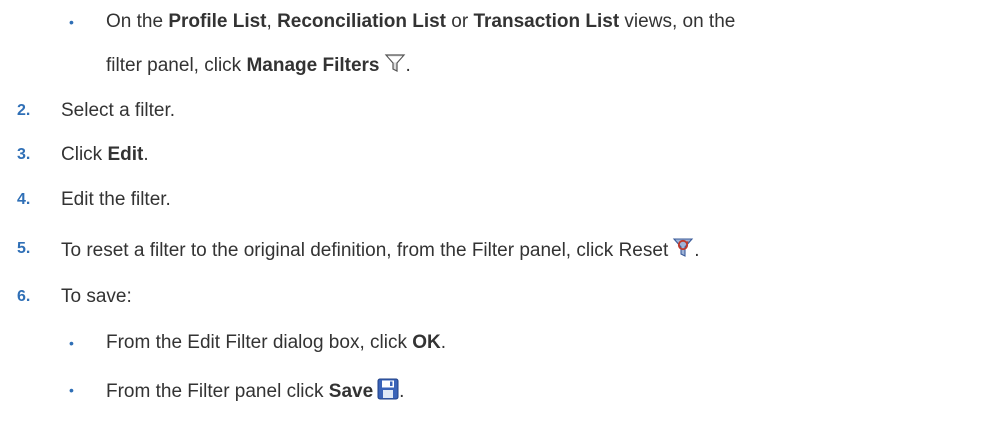  What do you see at coordinates (217, 21) in the screenshot?
I see `profile-list-label: Profile List` at bounding box center [217, 21].